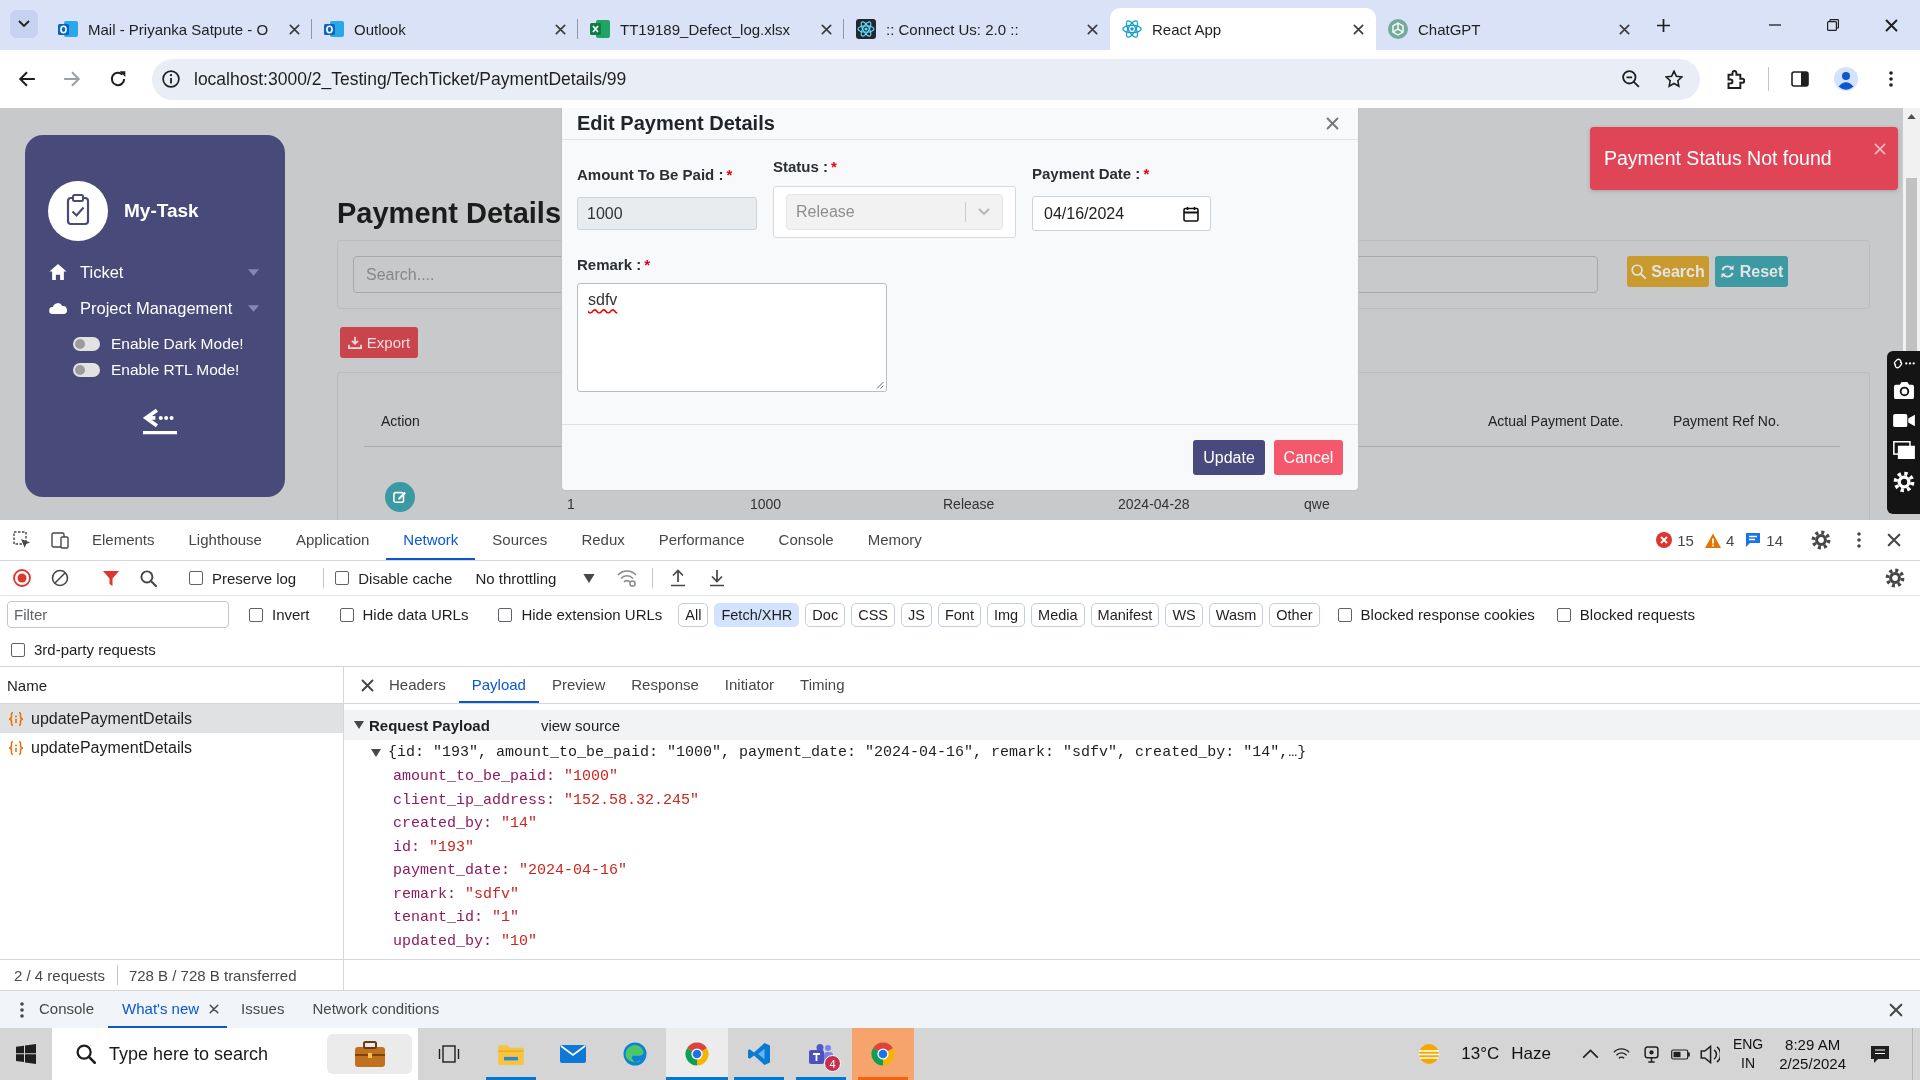 Image resolution: width=1920 pixels, height=1080 pixels. I want to click on resize-grip-icon, so click(880, 385).